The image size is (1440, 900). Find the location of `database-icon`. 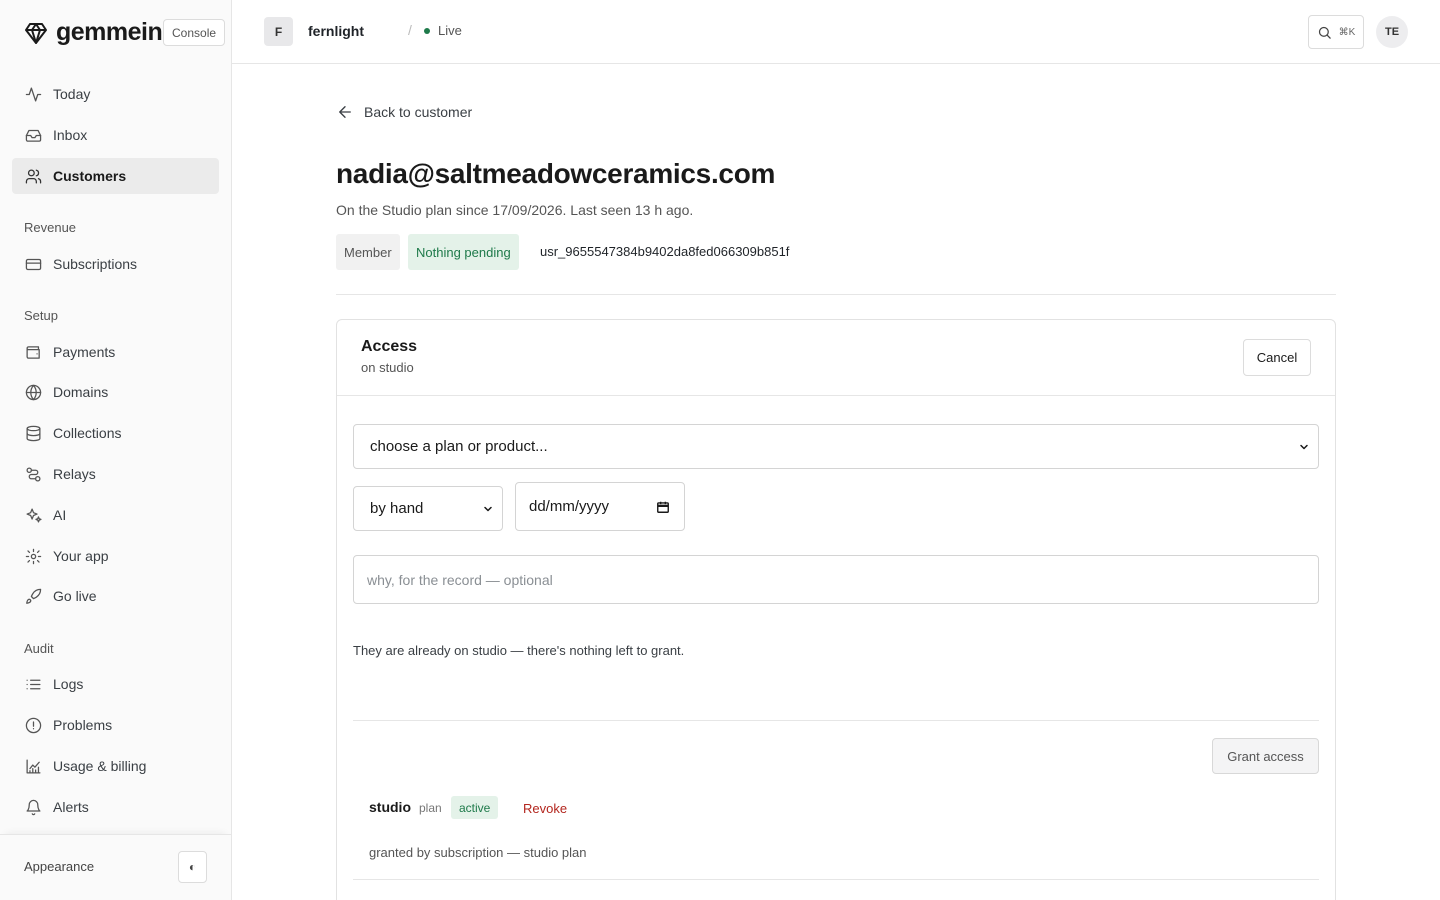

database-icon is located at coordinates (33, 433).